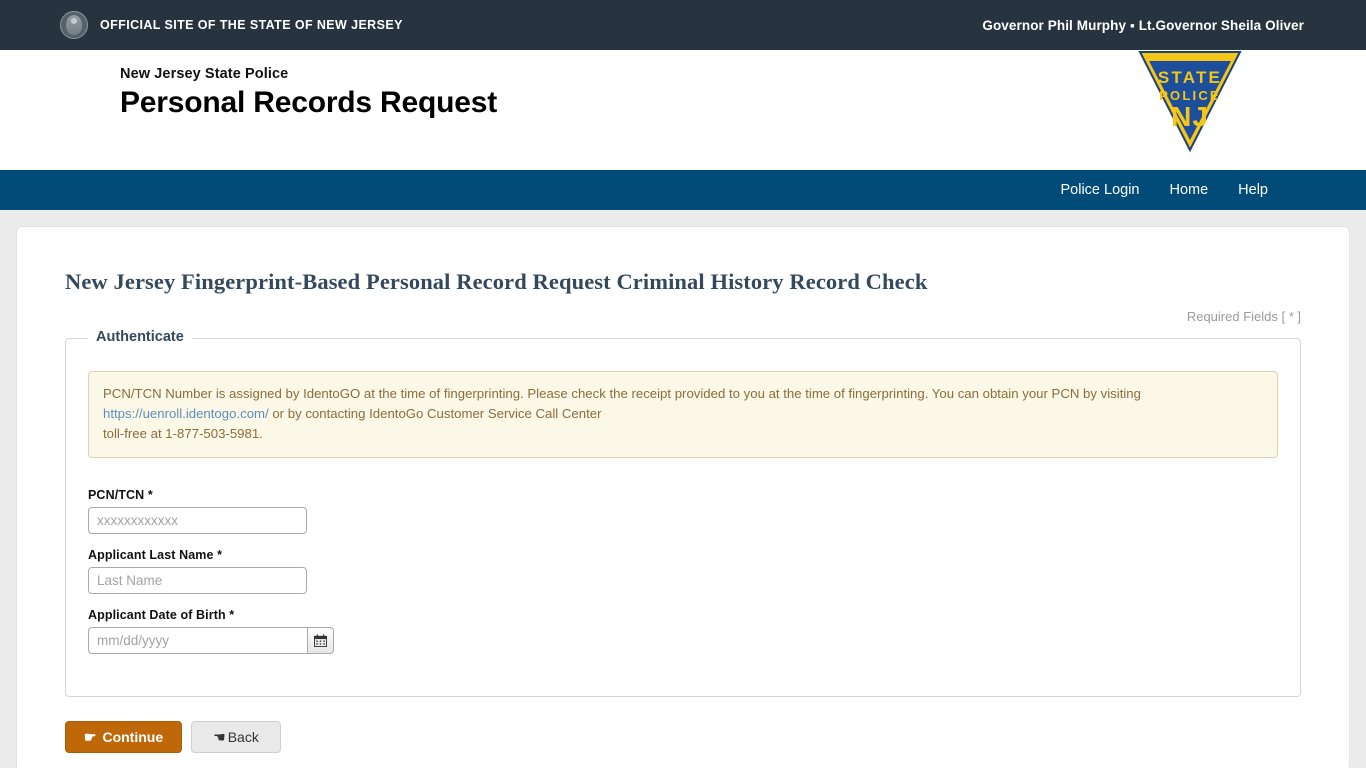 Image resolution: width=1366 pixels, height=768 pixels. What do you see at coordinates (1188, 190) in the screenshot?
I see `nav-home: Home` at bounding box center [1188, 190].